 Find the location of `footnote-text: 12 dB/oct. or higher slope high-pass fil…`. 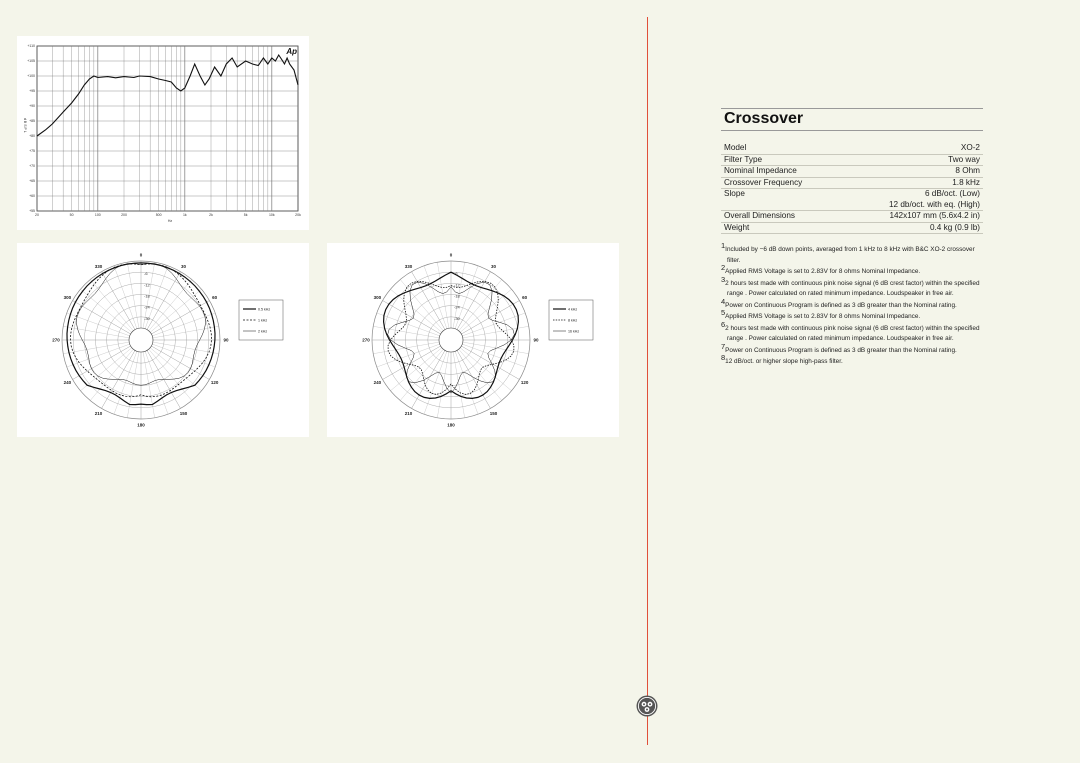

footnote-text: 12 dB/oct. or higher slope high-pass fil… is located at coordinates (784, 361).